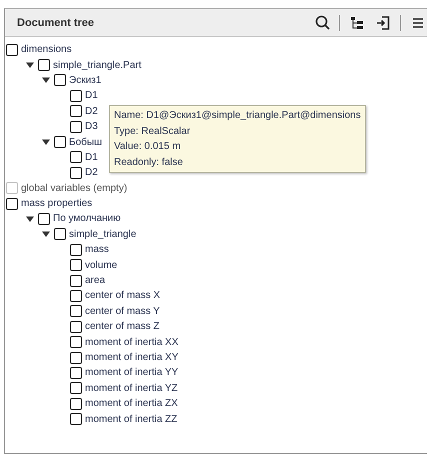 Image resolution: width=429 pixels, height=462 pixels. What do you see at coordinates (237, 116) in the screenshot?
I see `tooltip-line: Name: D1@Эскиз1@simple_triangle.Part@dimensions` at bounding box center [237, 116].